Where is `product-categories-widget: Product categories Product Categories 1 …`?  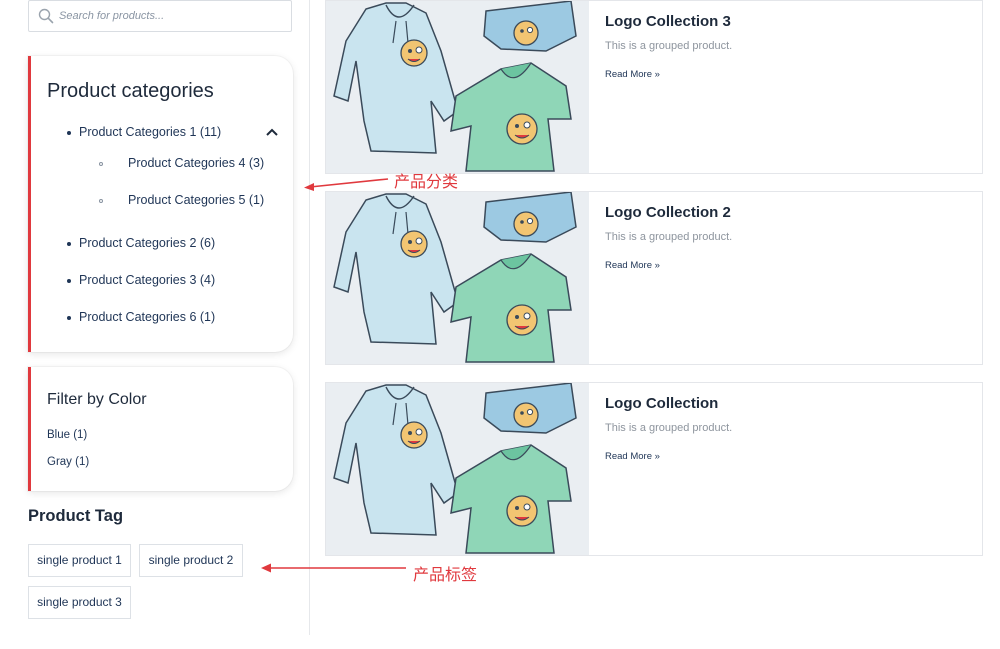 product-categories-widget: Product categories Product Categories 1 … is located at coordinates (160, 204).